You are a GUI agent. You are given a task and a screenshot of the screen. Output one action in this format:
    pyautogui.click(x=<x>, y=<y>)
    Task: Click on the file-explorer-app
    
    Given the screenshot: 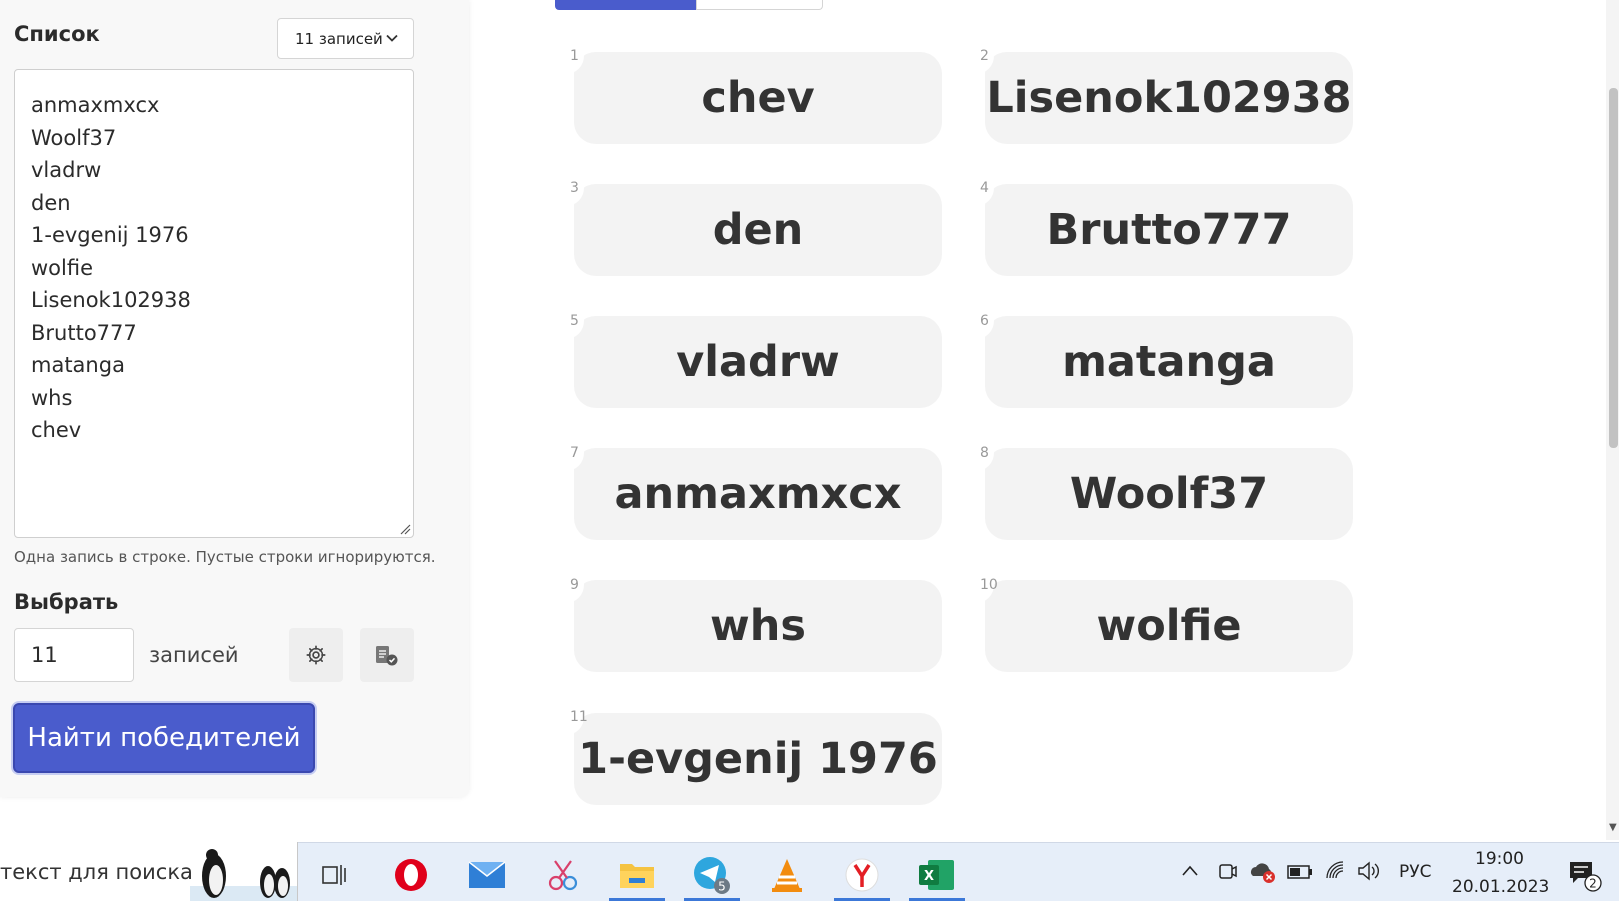 What is the action you would take?
    pyautogui.click(x=637, y=874)
    